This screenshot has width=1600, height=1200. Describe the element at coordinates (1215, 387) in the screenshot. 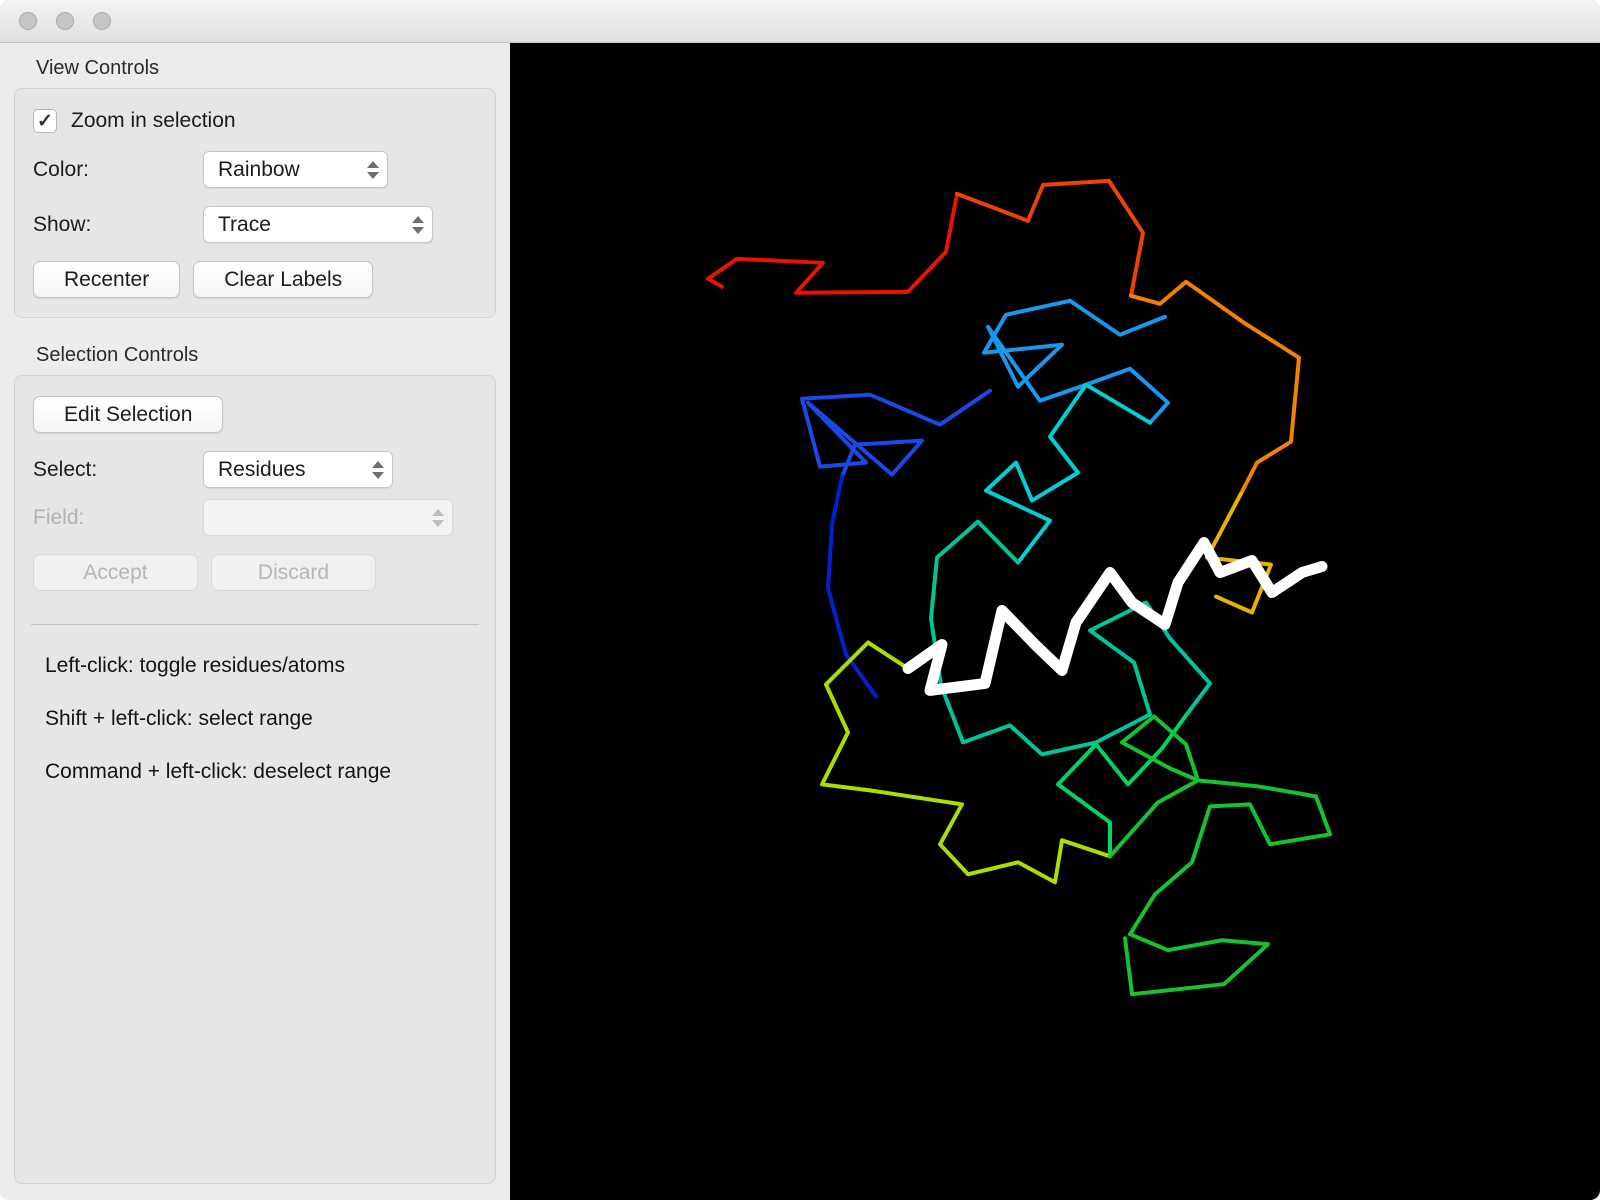

I see `trace-segment-orange` at that location.